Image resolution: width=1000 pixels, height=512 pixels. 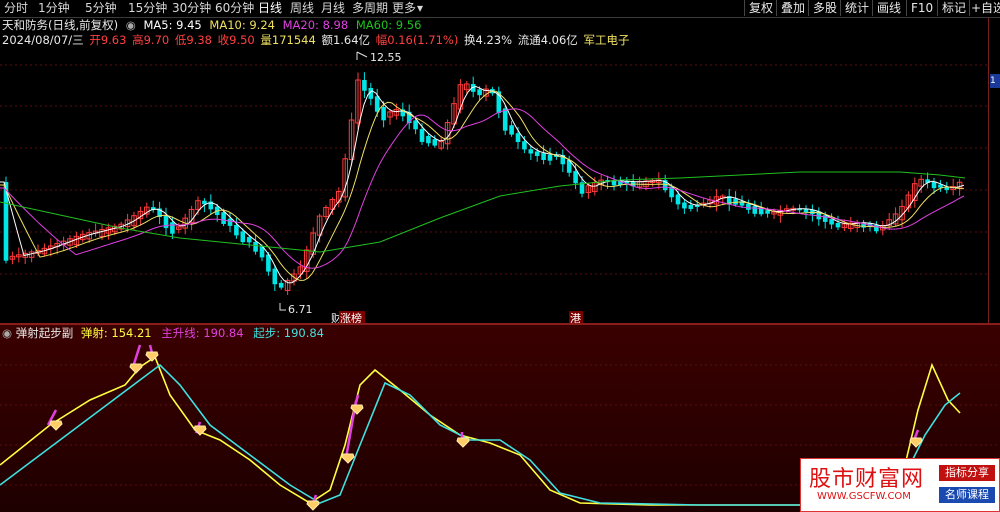 I want to click on low-marker-pointer, so click(x=282, y=307).